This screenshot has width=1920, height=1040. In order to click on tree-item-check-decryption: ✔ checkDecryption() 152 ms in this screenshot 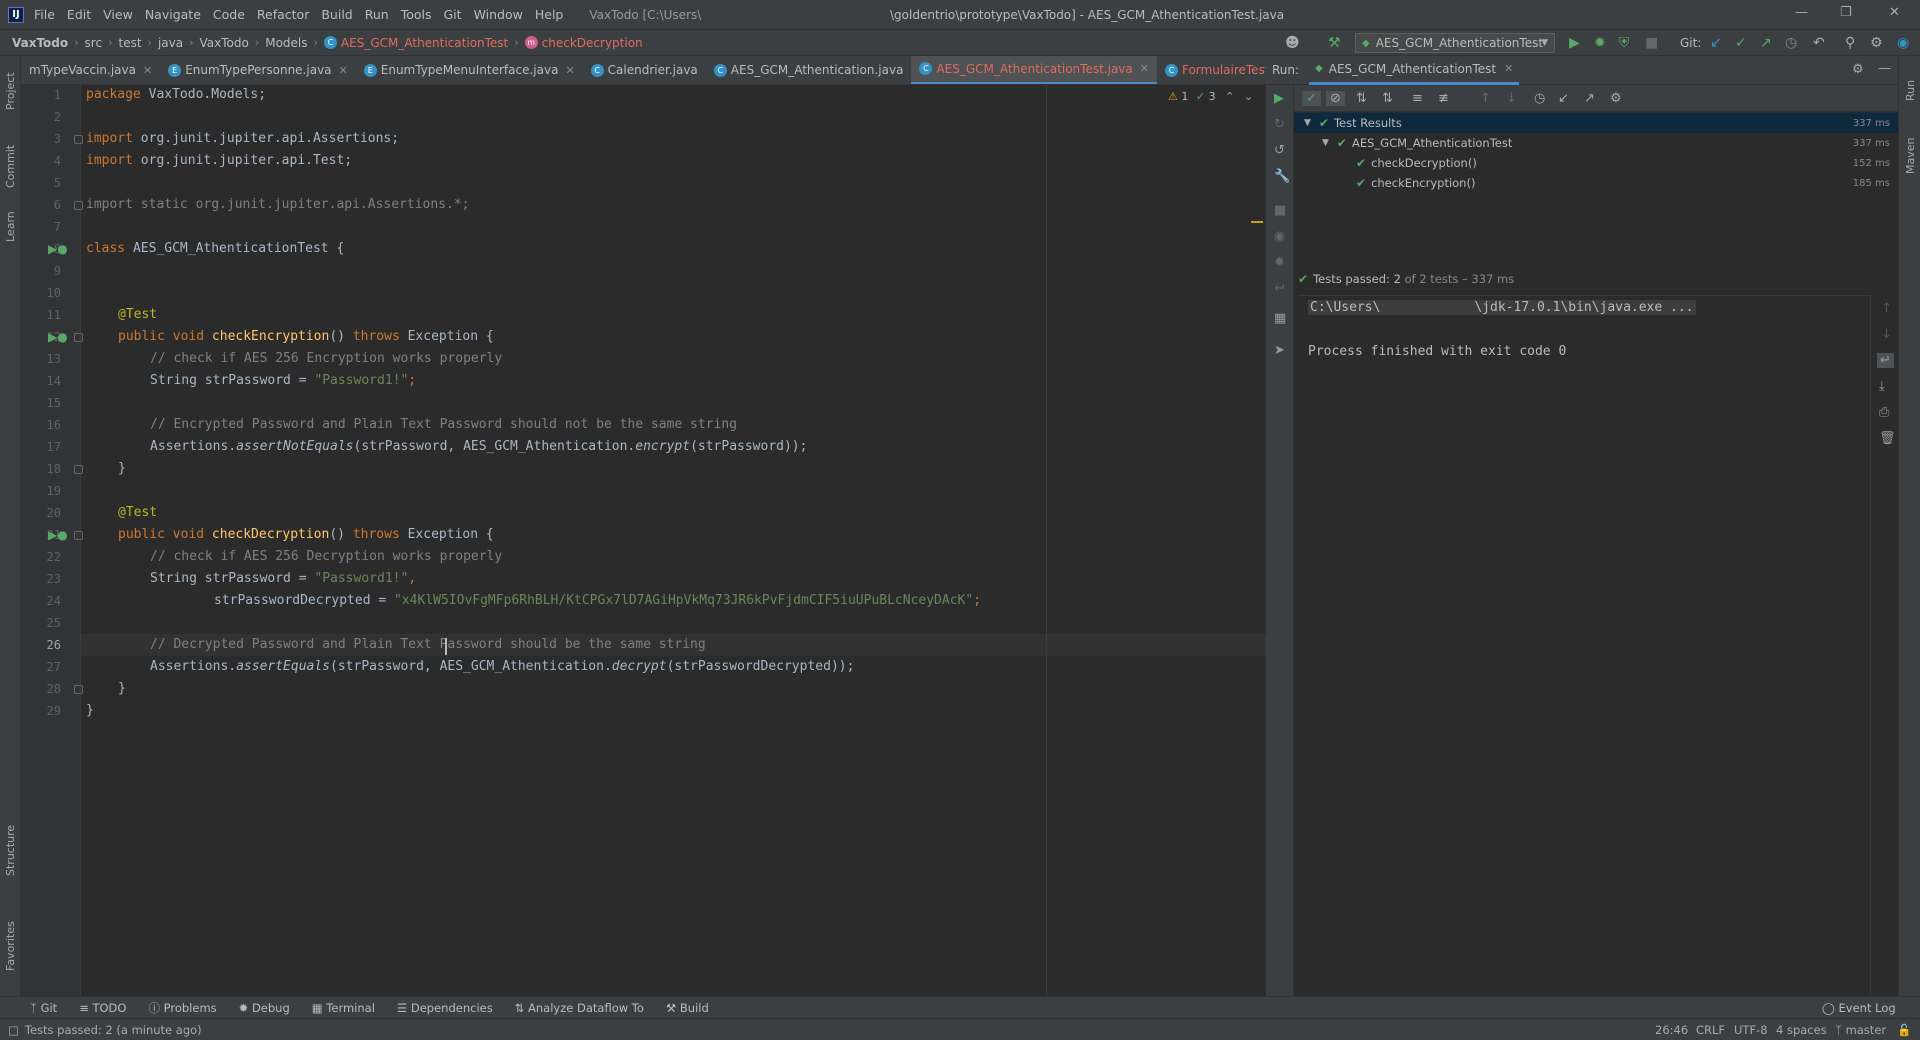, I will do `click(1596, 163)`.